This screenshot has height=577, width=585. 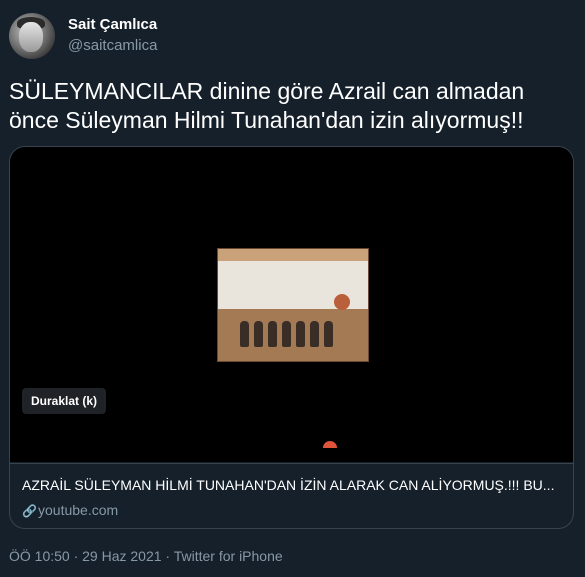 What do you see at coordinates (112, 45) in the screenshot?
I see `author-handle: @saitcamlica` at bounding box center [112, 45].